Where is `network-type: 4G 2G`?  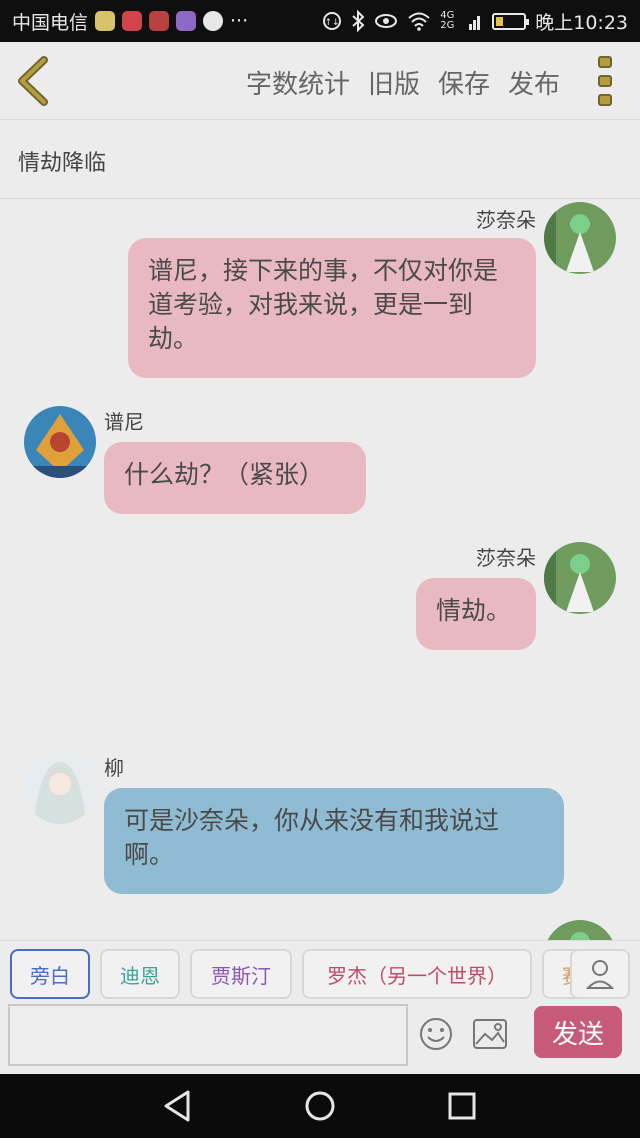 network-type: 4G 2G is located at coordinates (447, 20).